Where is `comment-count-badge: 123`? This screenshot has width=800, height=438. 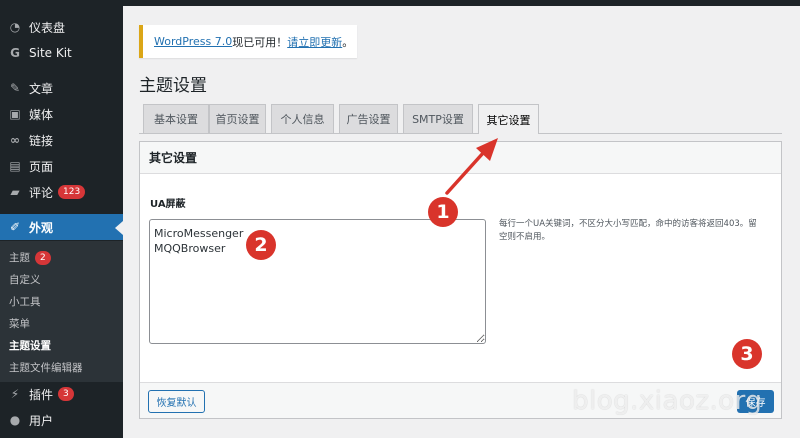 comment-count-badge: 123 is located at coordinates (72, 192).